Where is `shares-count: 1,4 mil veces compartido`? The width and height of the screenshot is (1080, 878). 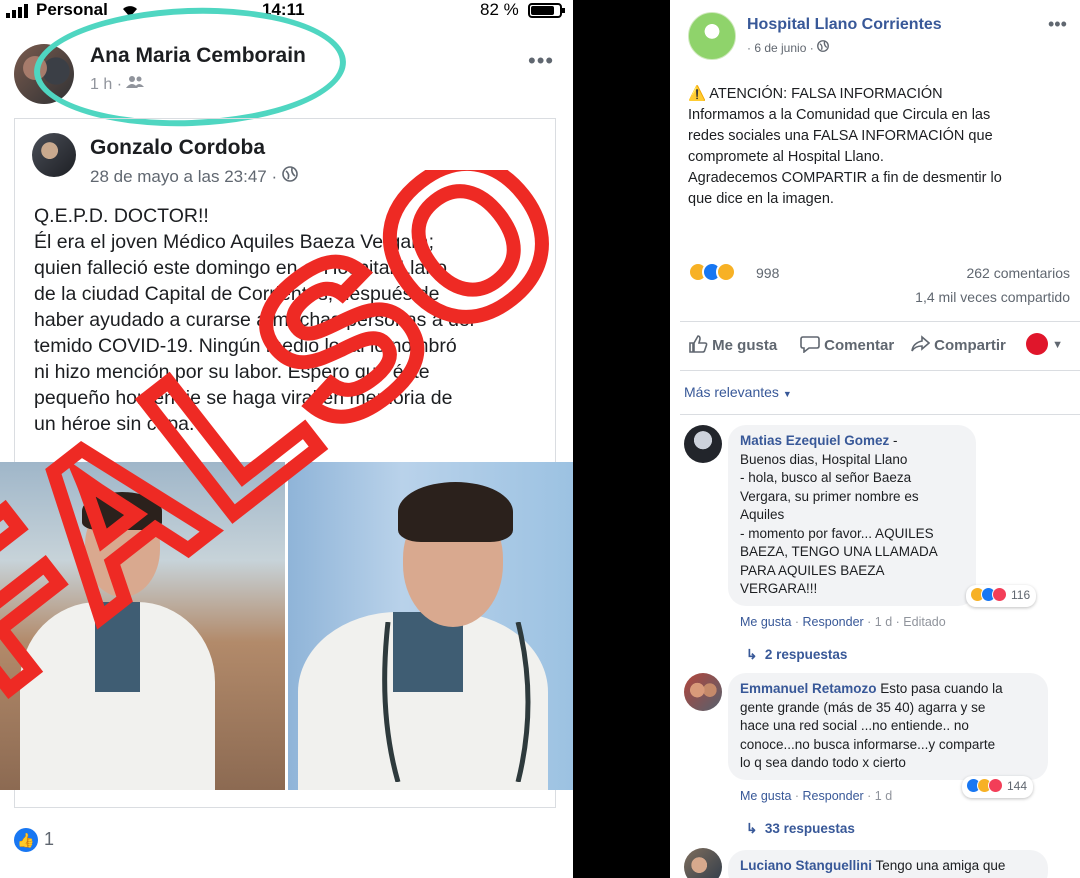 shares-count: 1,4 mil veces compartido is located at coordinates (992, 297).